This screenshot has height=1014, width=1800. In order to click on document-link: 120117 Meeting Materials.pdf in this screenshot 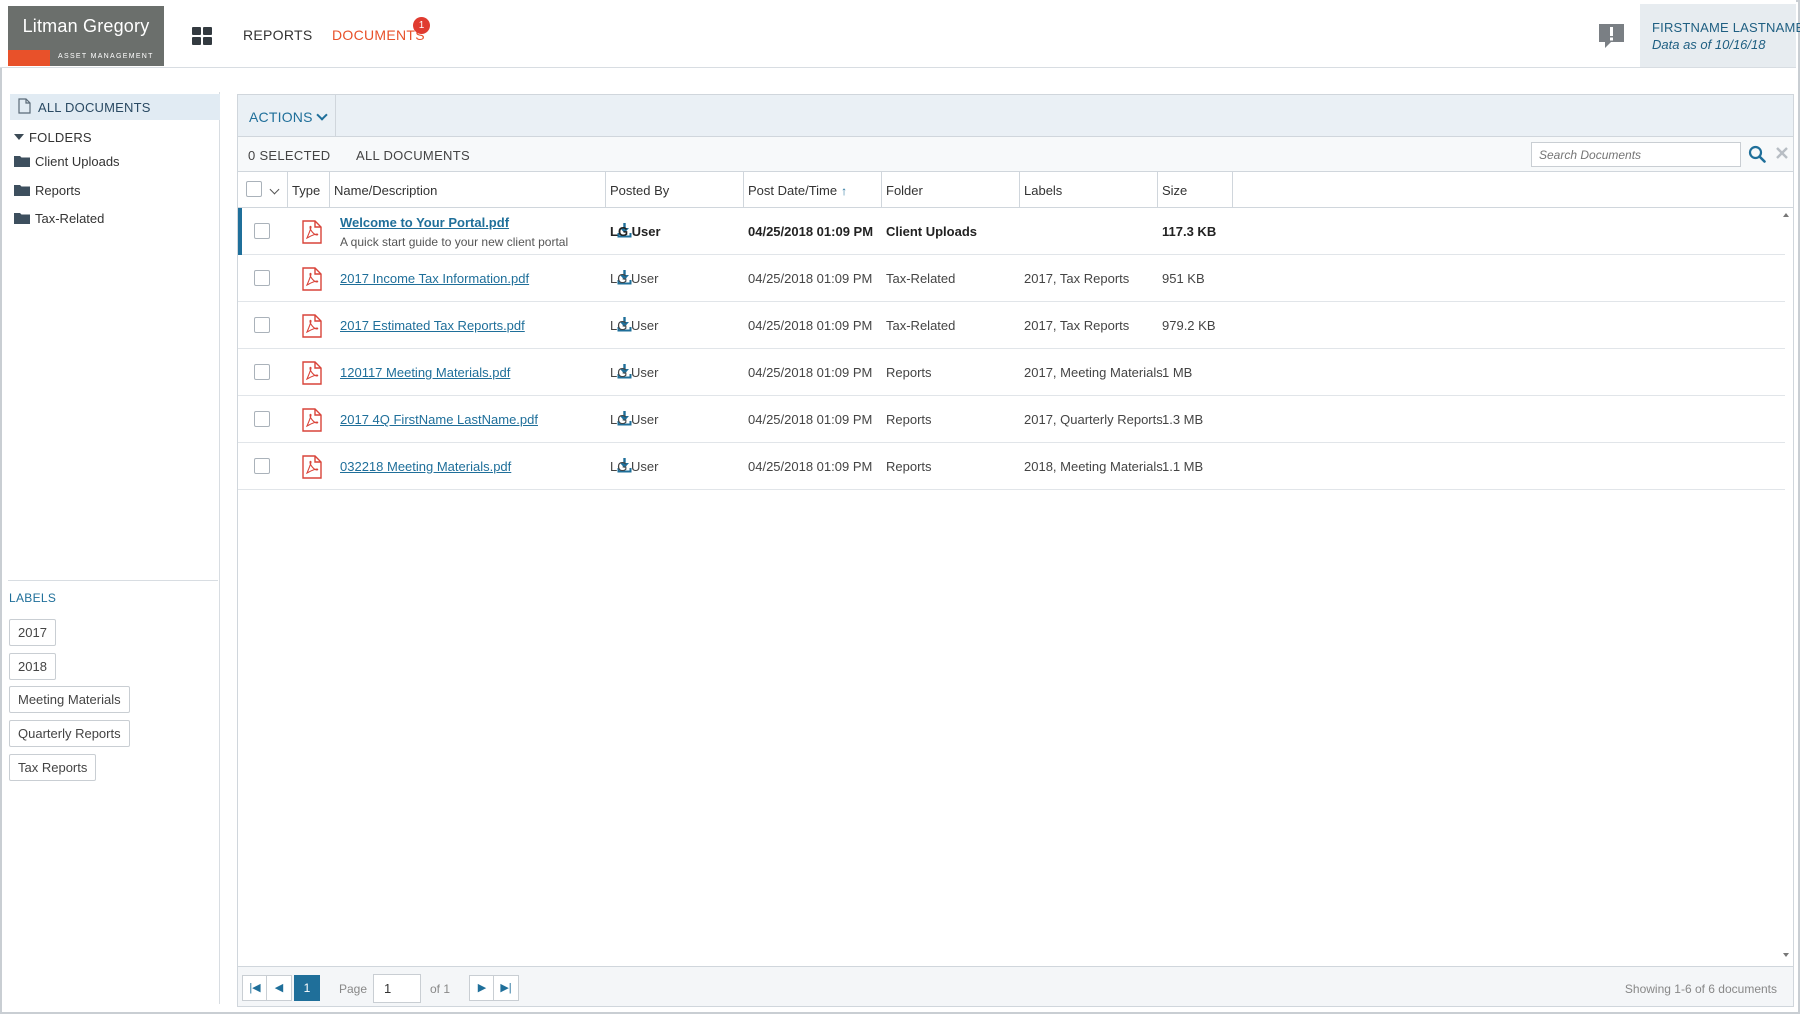, I will do `click(425, 372)`.